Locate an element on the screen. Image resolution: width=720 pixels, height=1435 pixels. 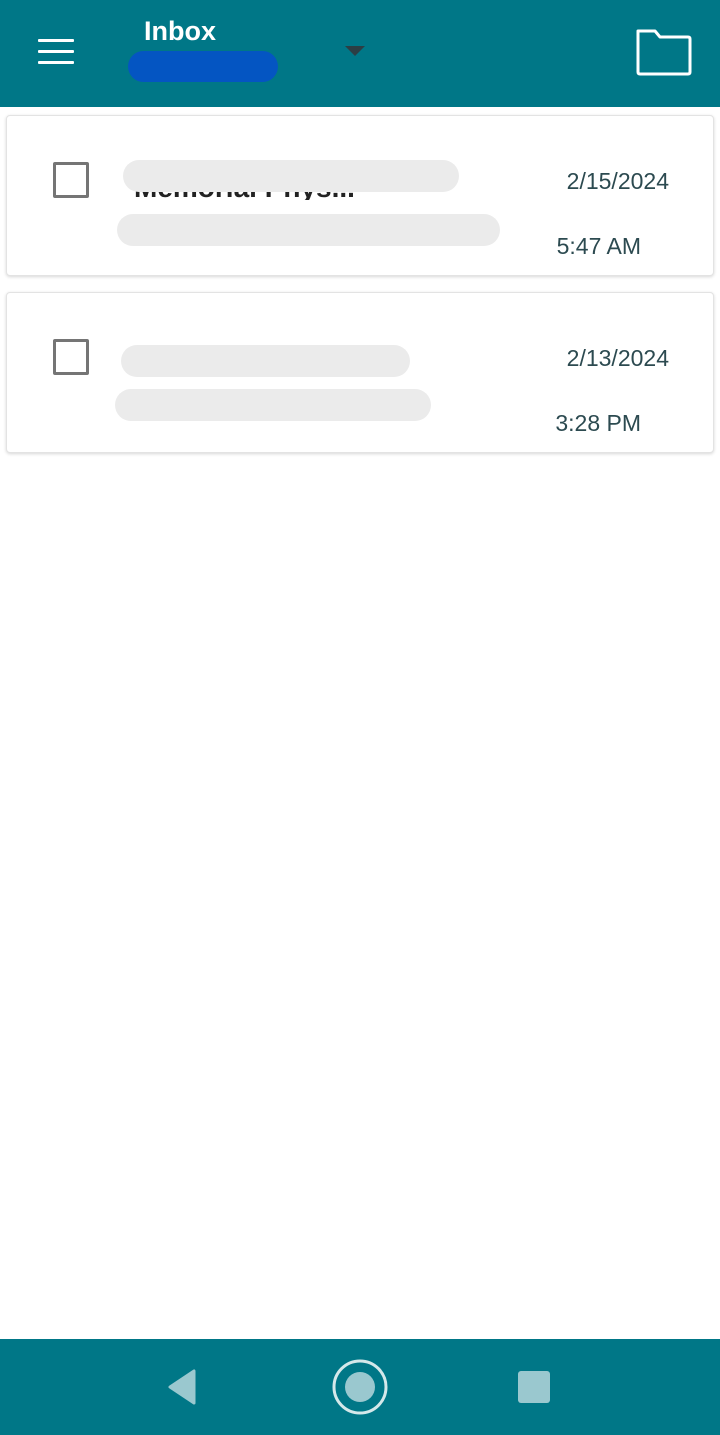
message-item: 2/13/2024 3:28 PM is located at coordinates (360, 372).